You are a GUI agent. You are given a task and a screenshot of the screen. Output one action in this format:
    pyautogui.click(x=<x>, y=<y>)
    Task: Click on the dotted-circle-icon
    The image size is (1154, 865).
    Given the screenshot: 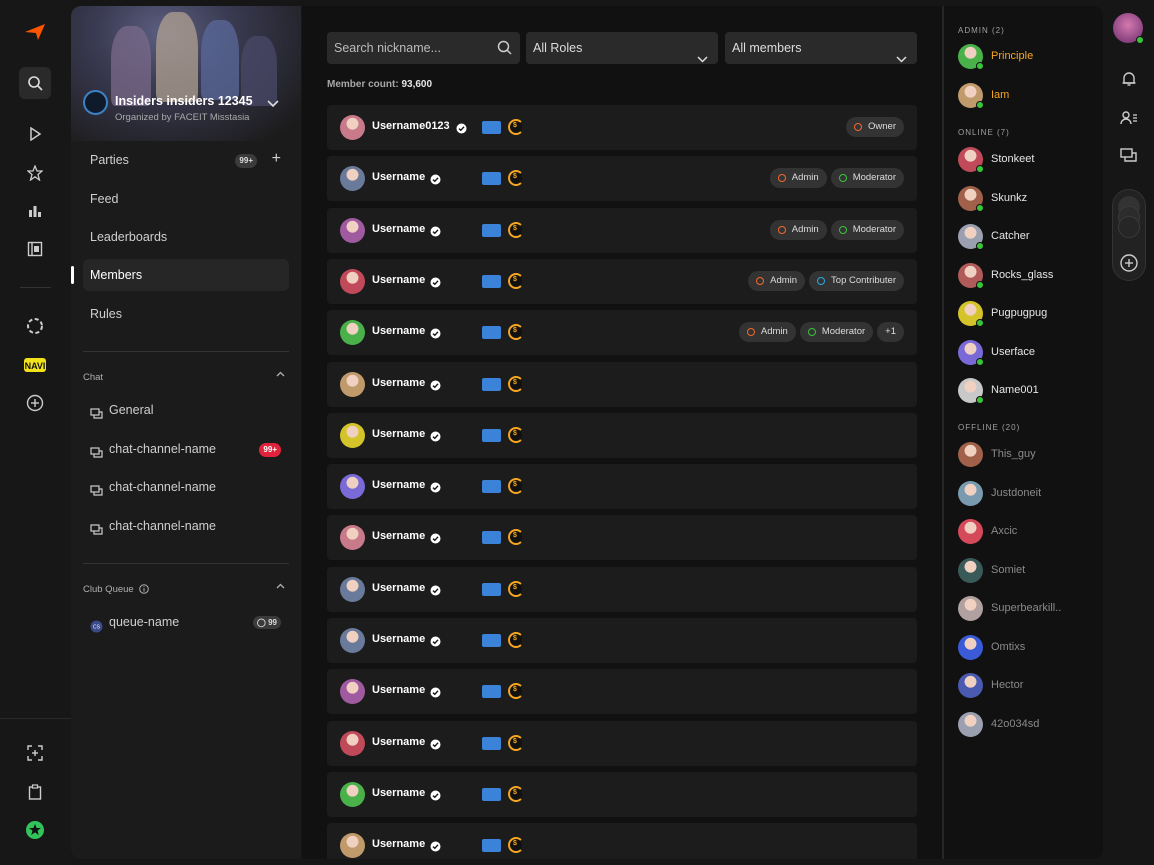 What is the action you would take?
    pyautogui.click(x=35, y=326)
    